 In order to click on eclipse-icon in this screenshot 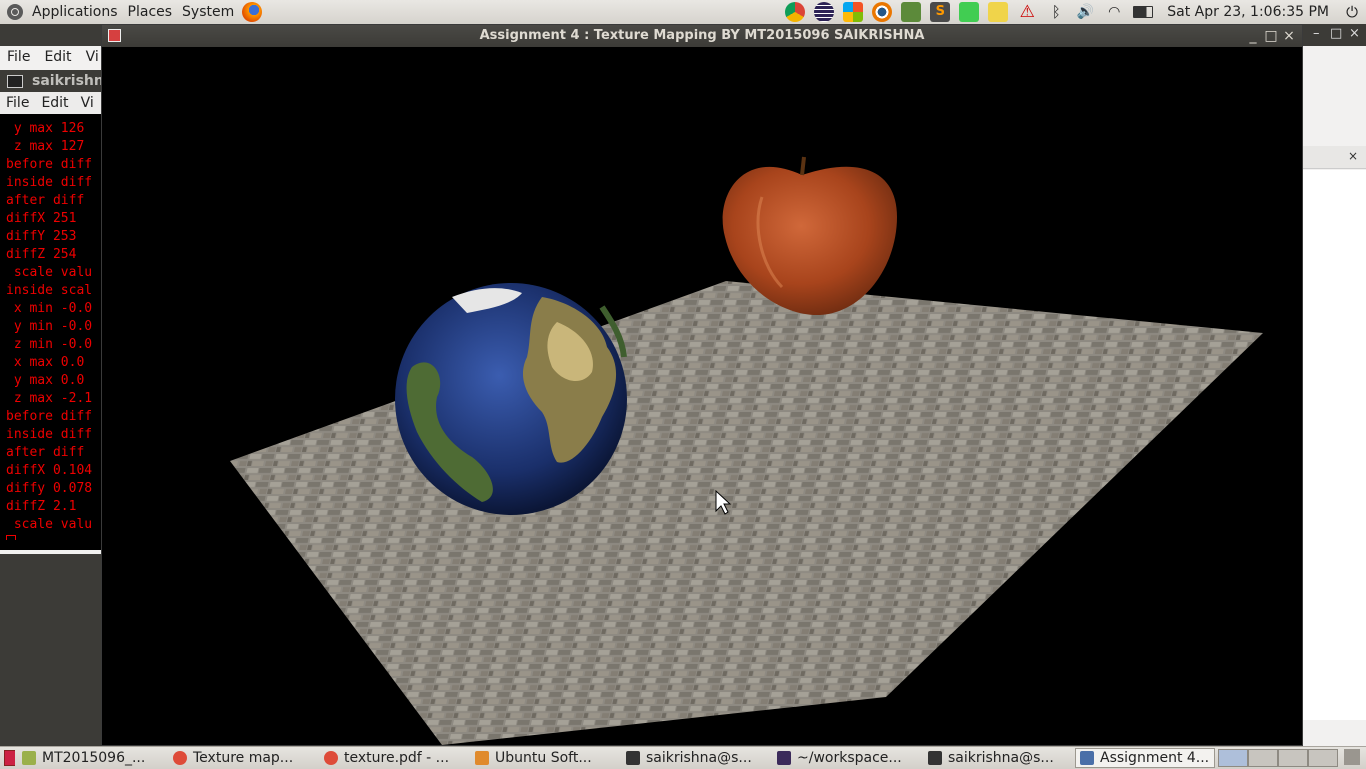, I will do `click(784, 758)`.